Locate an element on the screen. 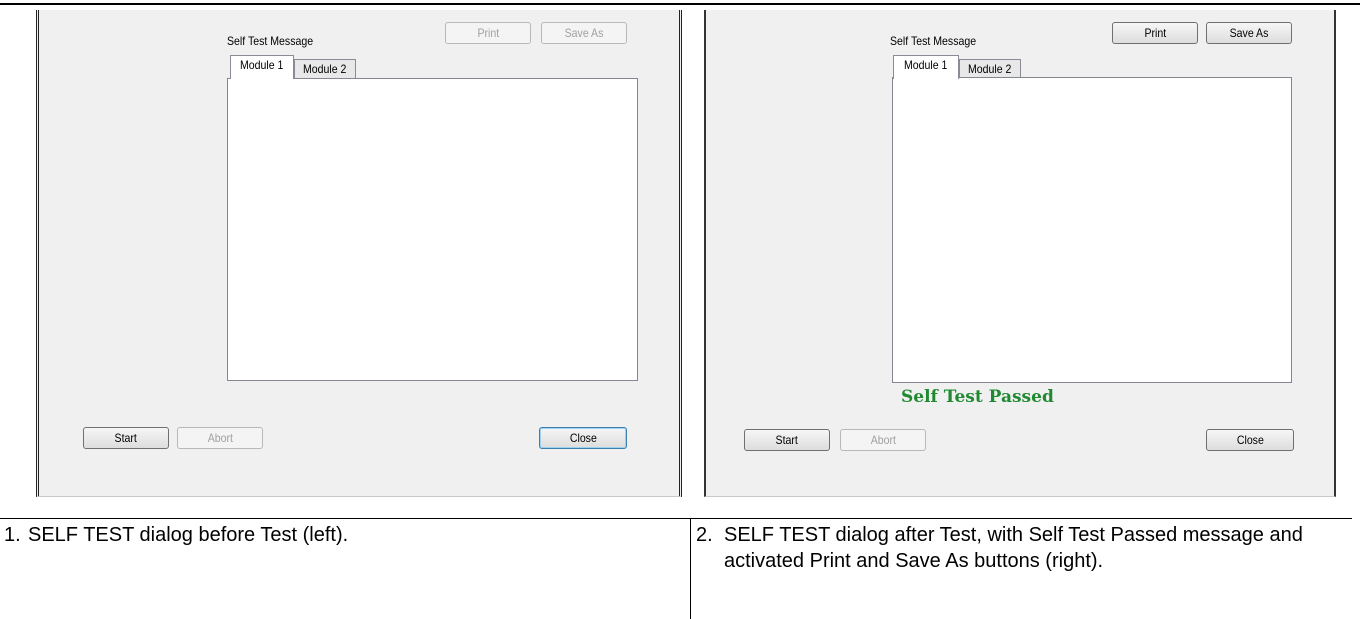 Image resolution: width=1360 pixels, height=619 pixels. top-rule is located at coordinates (680, 4).